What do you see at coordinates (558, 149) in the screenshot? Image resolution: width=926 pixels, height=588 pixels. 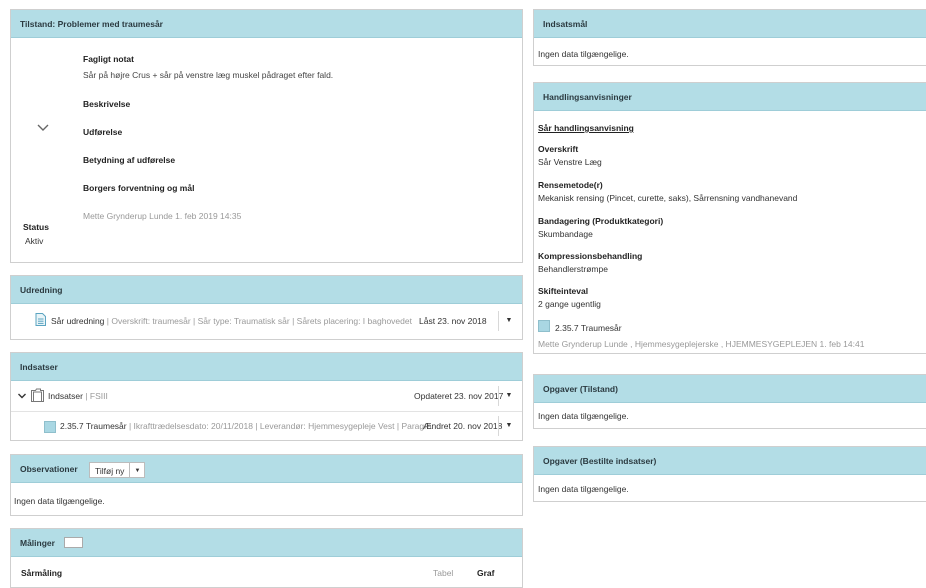 I see `overskrift-label: Overskrift` at bounding box center [558, 149].